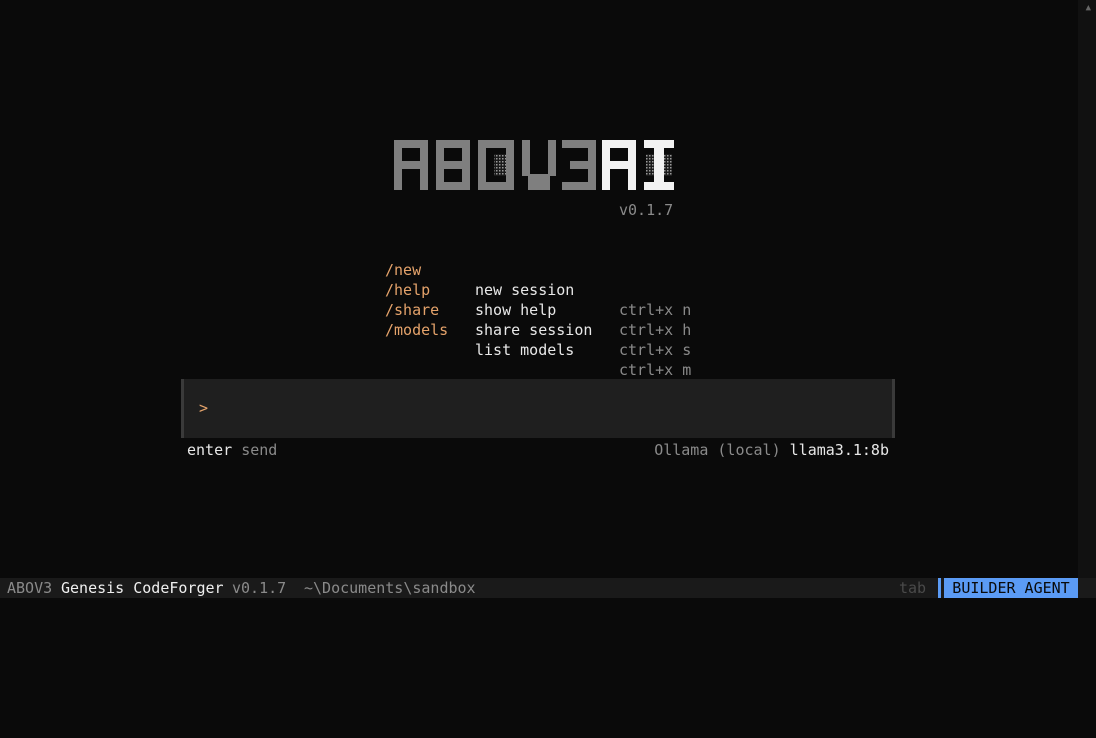 Image resolution: width=1096 pixels, height=738 pixels. What do you see at coordinates (655, 370) in the screenshot?
I see `command-shortcut: ctrl+x m` at bounding box center [655, 370].